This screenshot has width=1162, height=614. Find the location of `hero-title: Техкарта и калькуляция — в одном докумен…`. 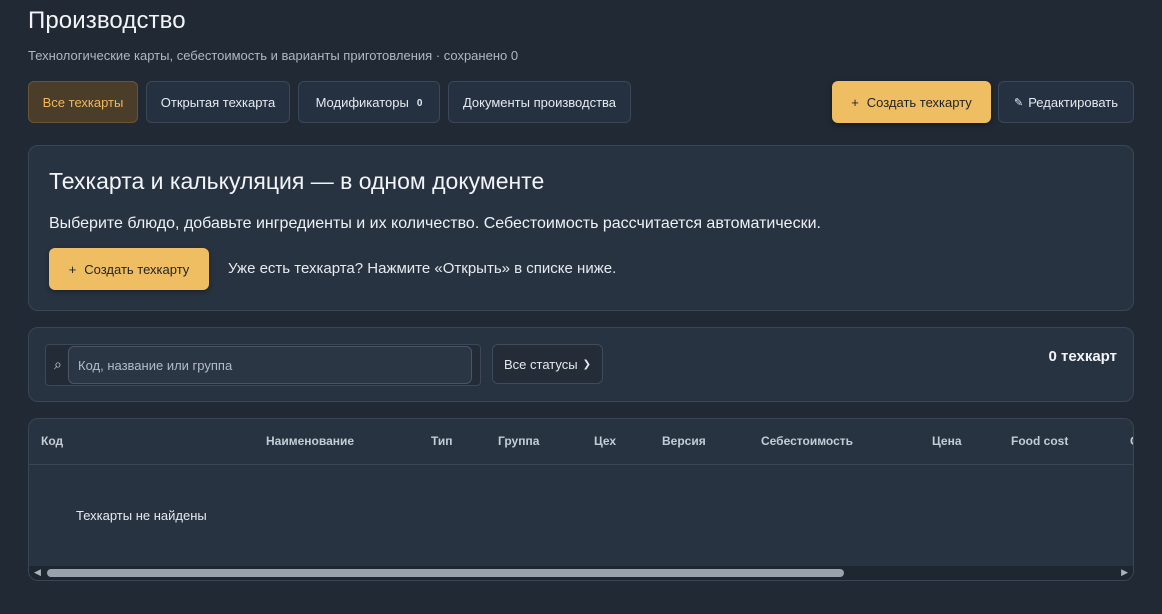

hero-title: Техкарта и калькуляция — в одном докумен… is located at coordinates (297, 181).